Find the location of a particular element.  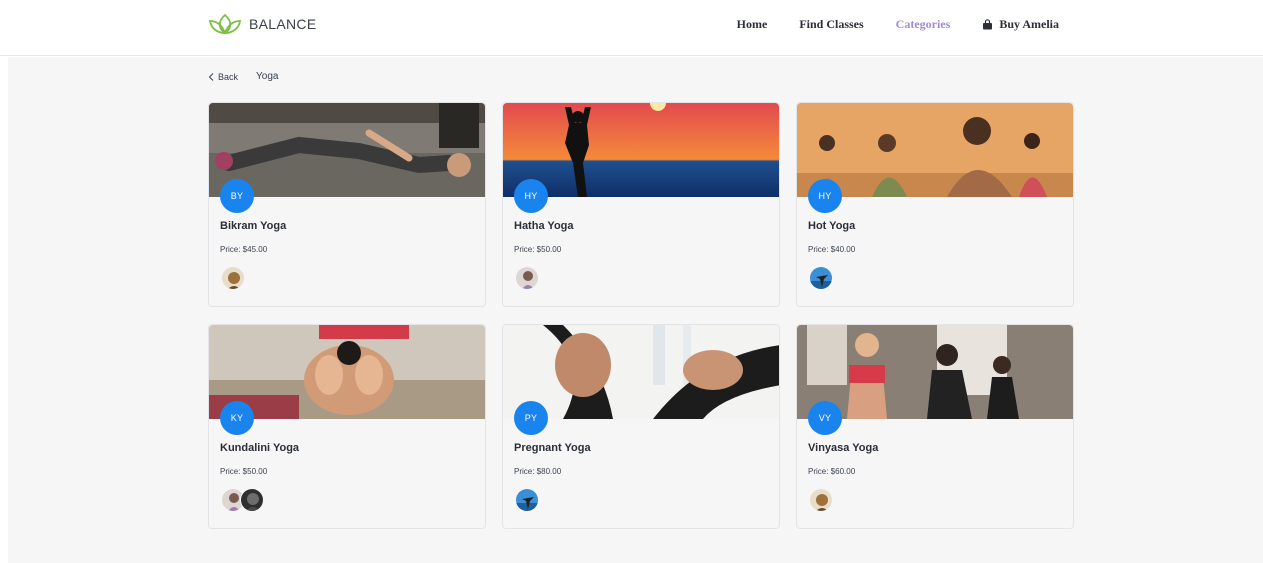

class-image-hatha is located at coordinates (641, 150).